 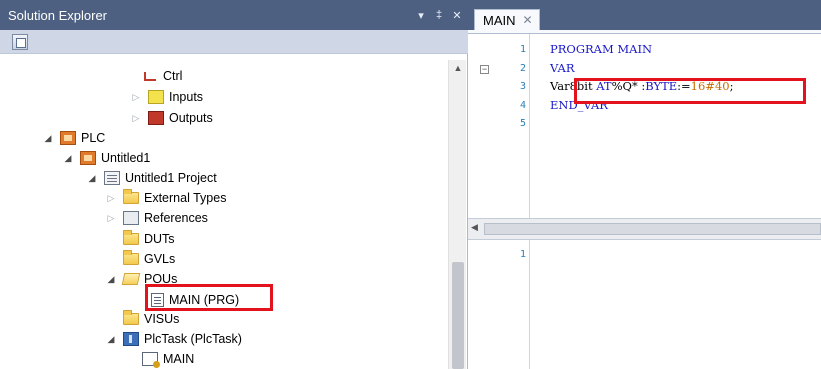 I want to click on tree-item-label: PLC, so click(x=93, y=138).